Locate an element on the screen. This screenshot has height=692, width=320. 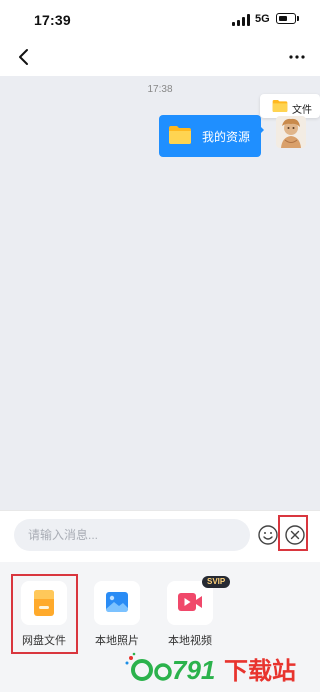
file-message-label: 我的资源 is located at coordinates (226, 137).